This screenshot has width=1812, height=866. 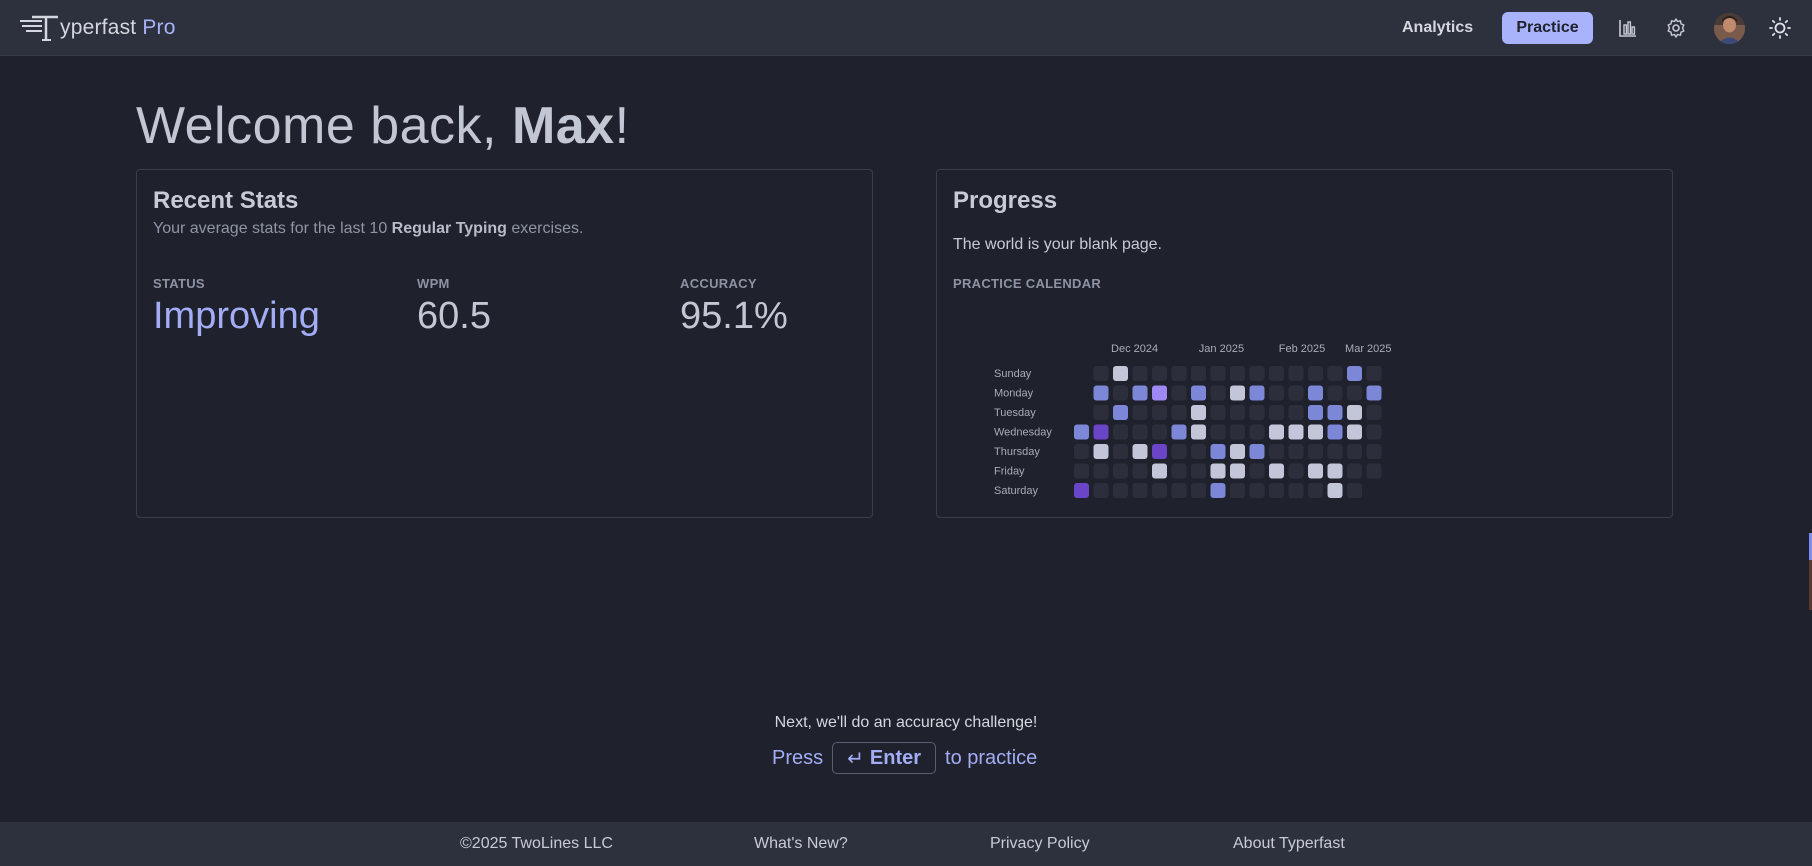 I want to click on footer-privacy-link: Privacy Policy, so click(x=1040, y=844).